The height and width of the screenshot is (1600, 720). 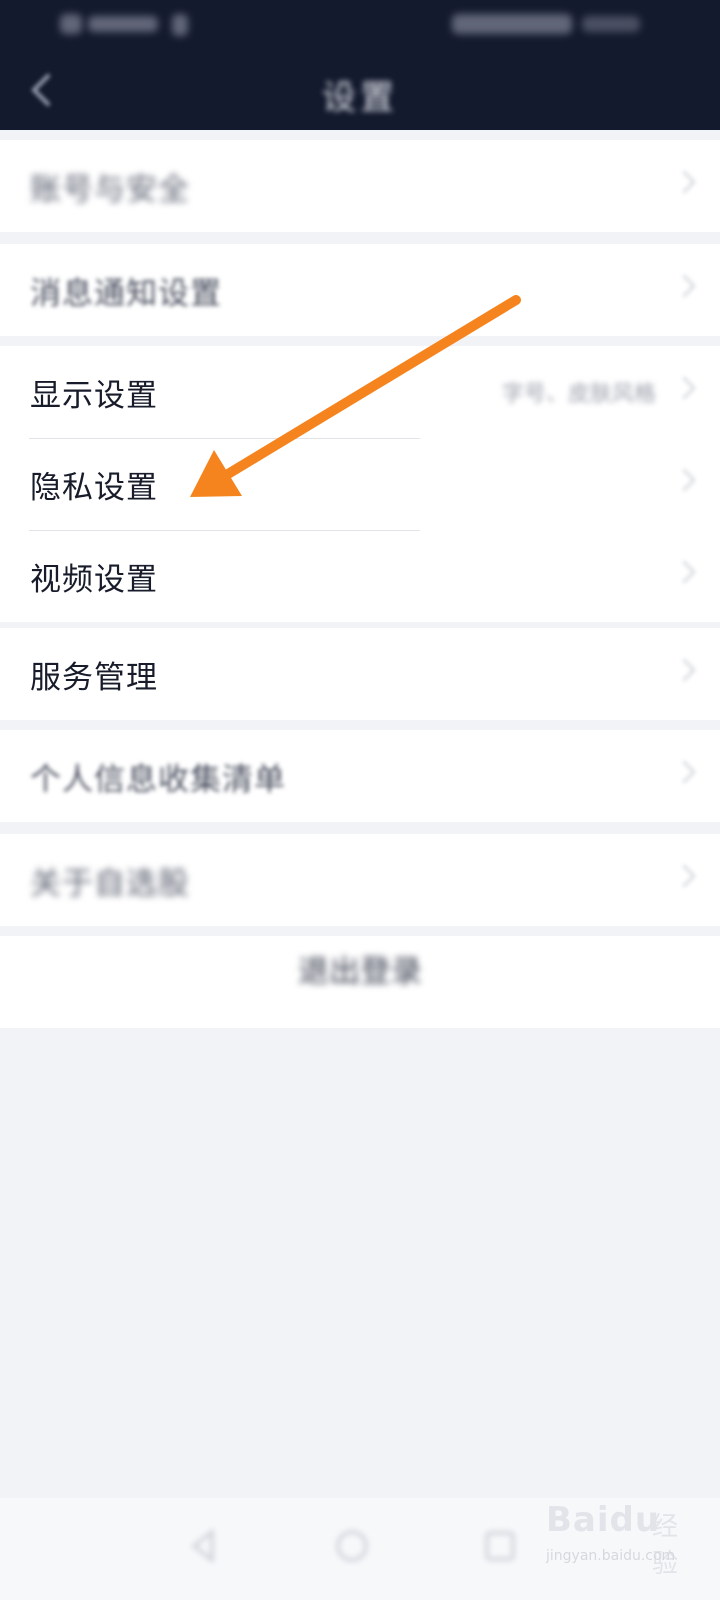 I want to click on logout-button: 退出登录, so click(x=360, y=982).